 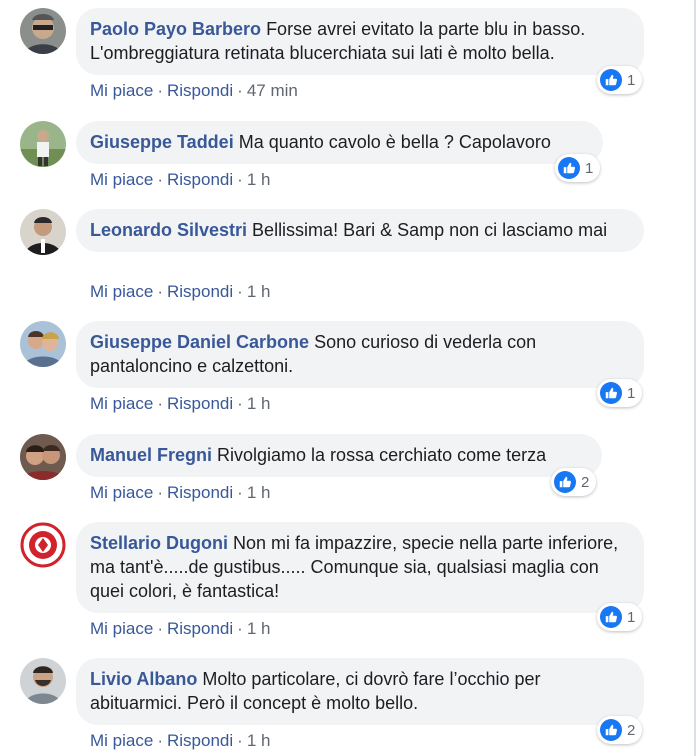 I want to click on comment-author: Stellario Dugoni, so click(x=159, y=543).